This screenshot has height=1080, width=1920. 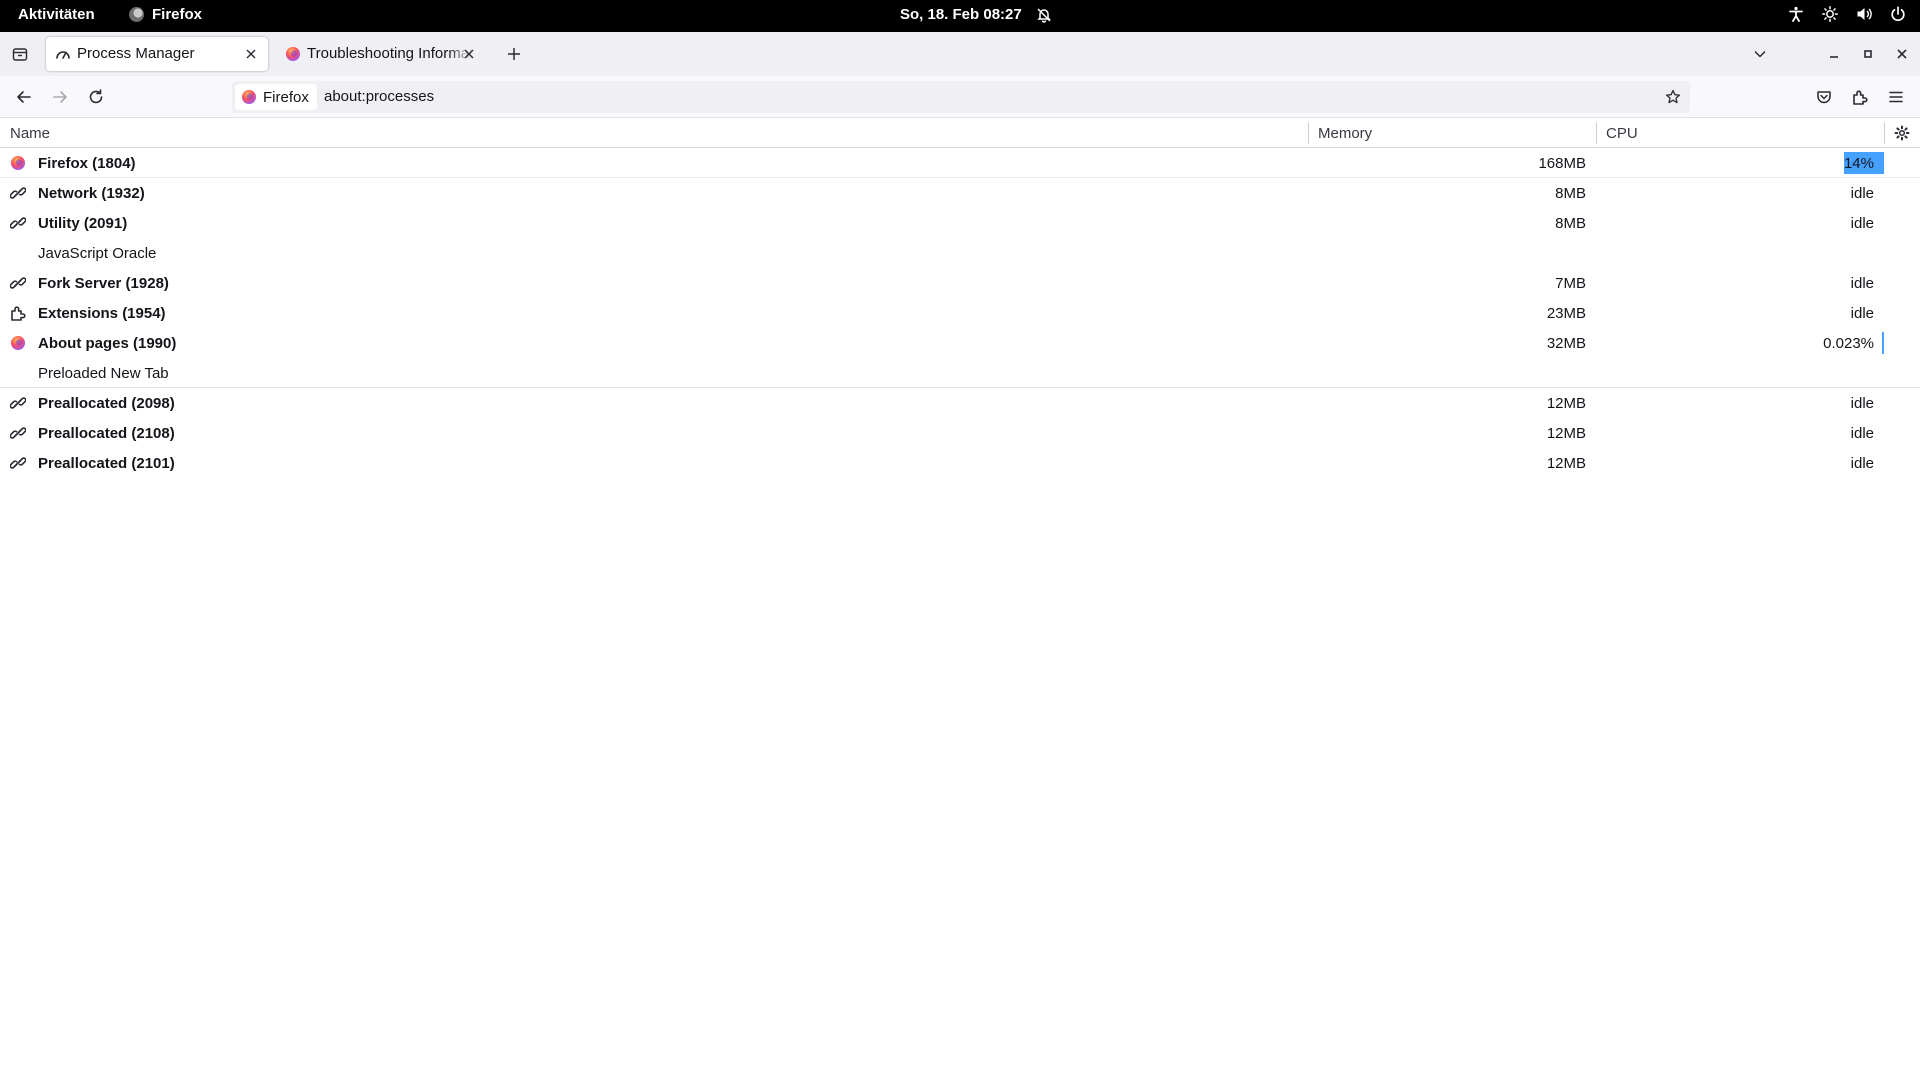 What do you see at coordinates (1864, 14) in the screenshot?
I see `volume-icon` at bounding box center [1864, 14].